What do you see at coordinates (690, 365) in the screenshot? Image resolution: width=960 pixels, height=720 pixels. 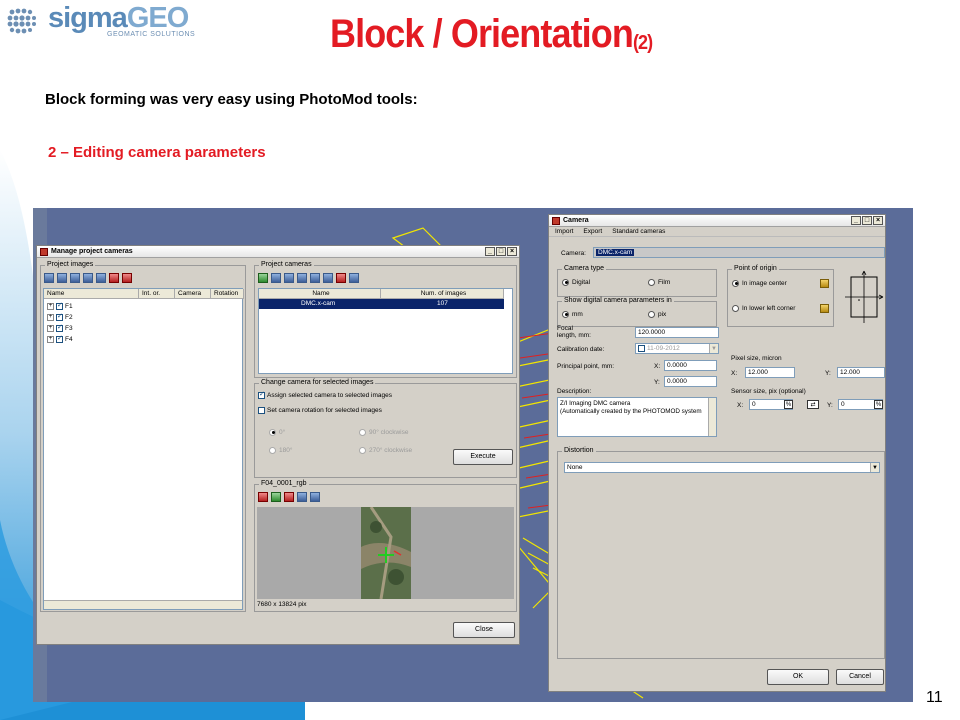 I see `principal-x-input: 0.0000` at bounding box center [690, 365].